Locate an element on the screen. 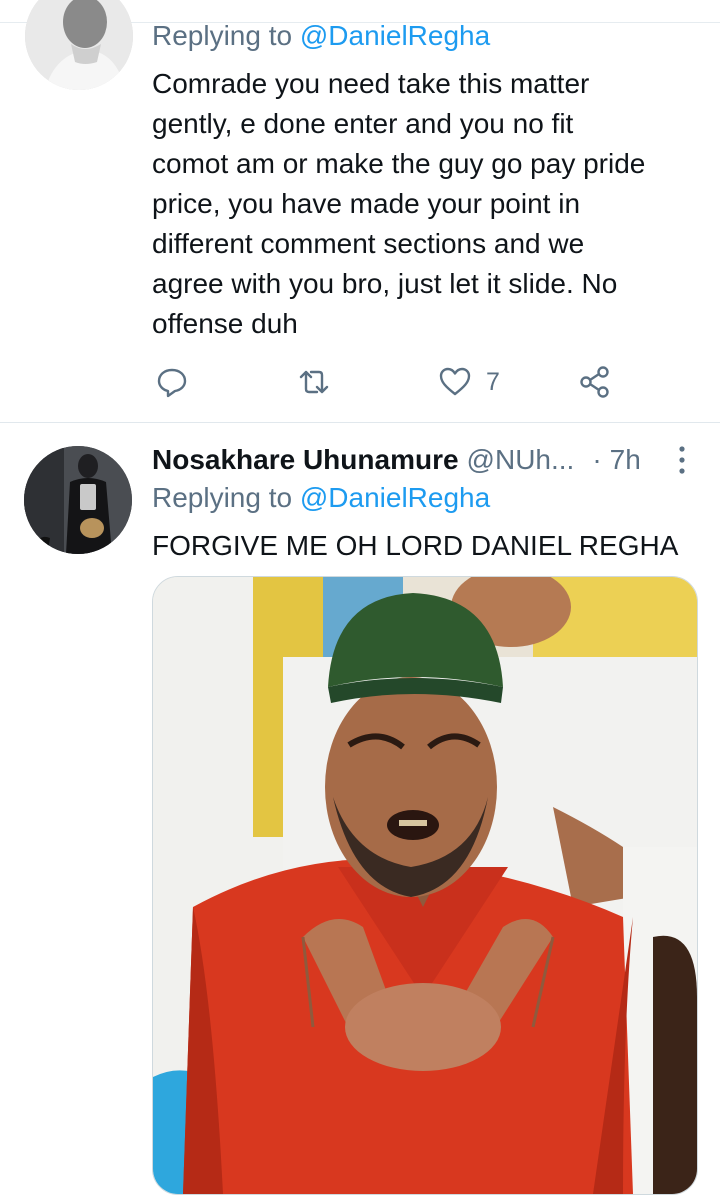  like-count: 7 is located at coordinates (493, 381).